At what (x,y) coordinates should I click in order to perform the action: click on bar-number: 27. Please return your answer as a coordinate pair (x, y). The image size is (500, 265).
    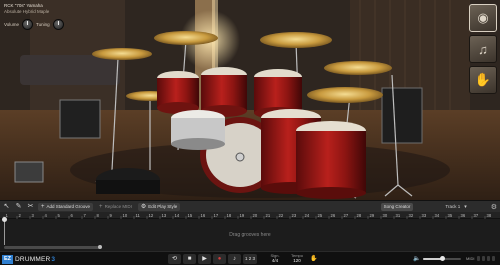
    Looking at the image, I should click on (346, 215).